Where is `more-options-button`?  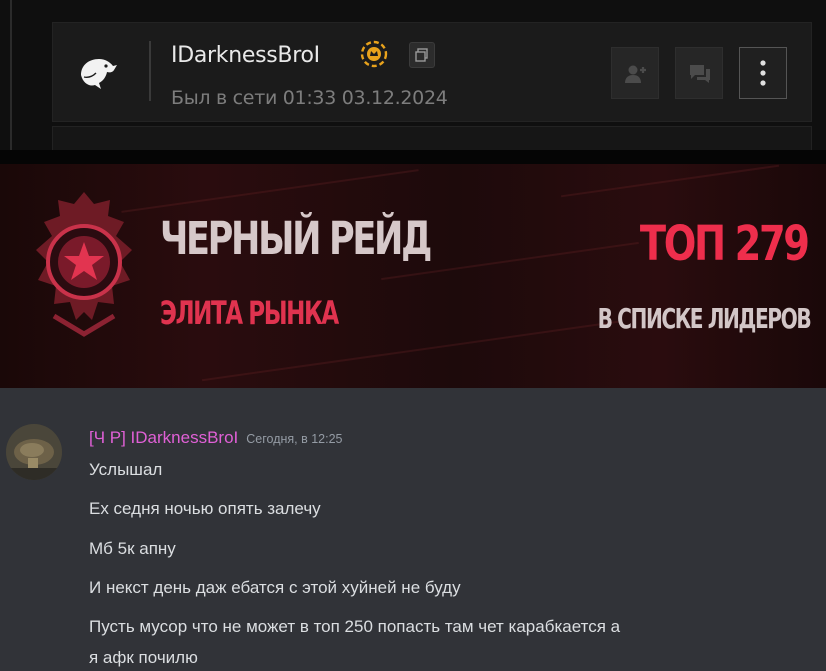 more-options-button is located at coordinates (763, 73).